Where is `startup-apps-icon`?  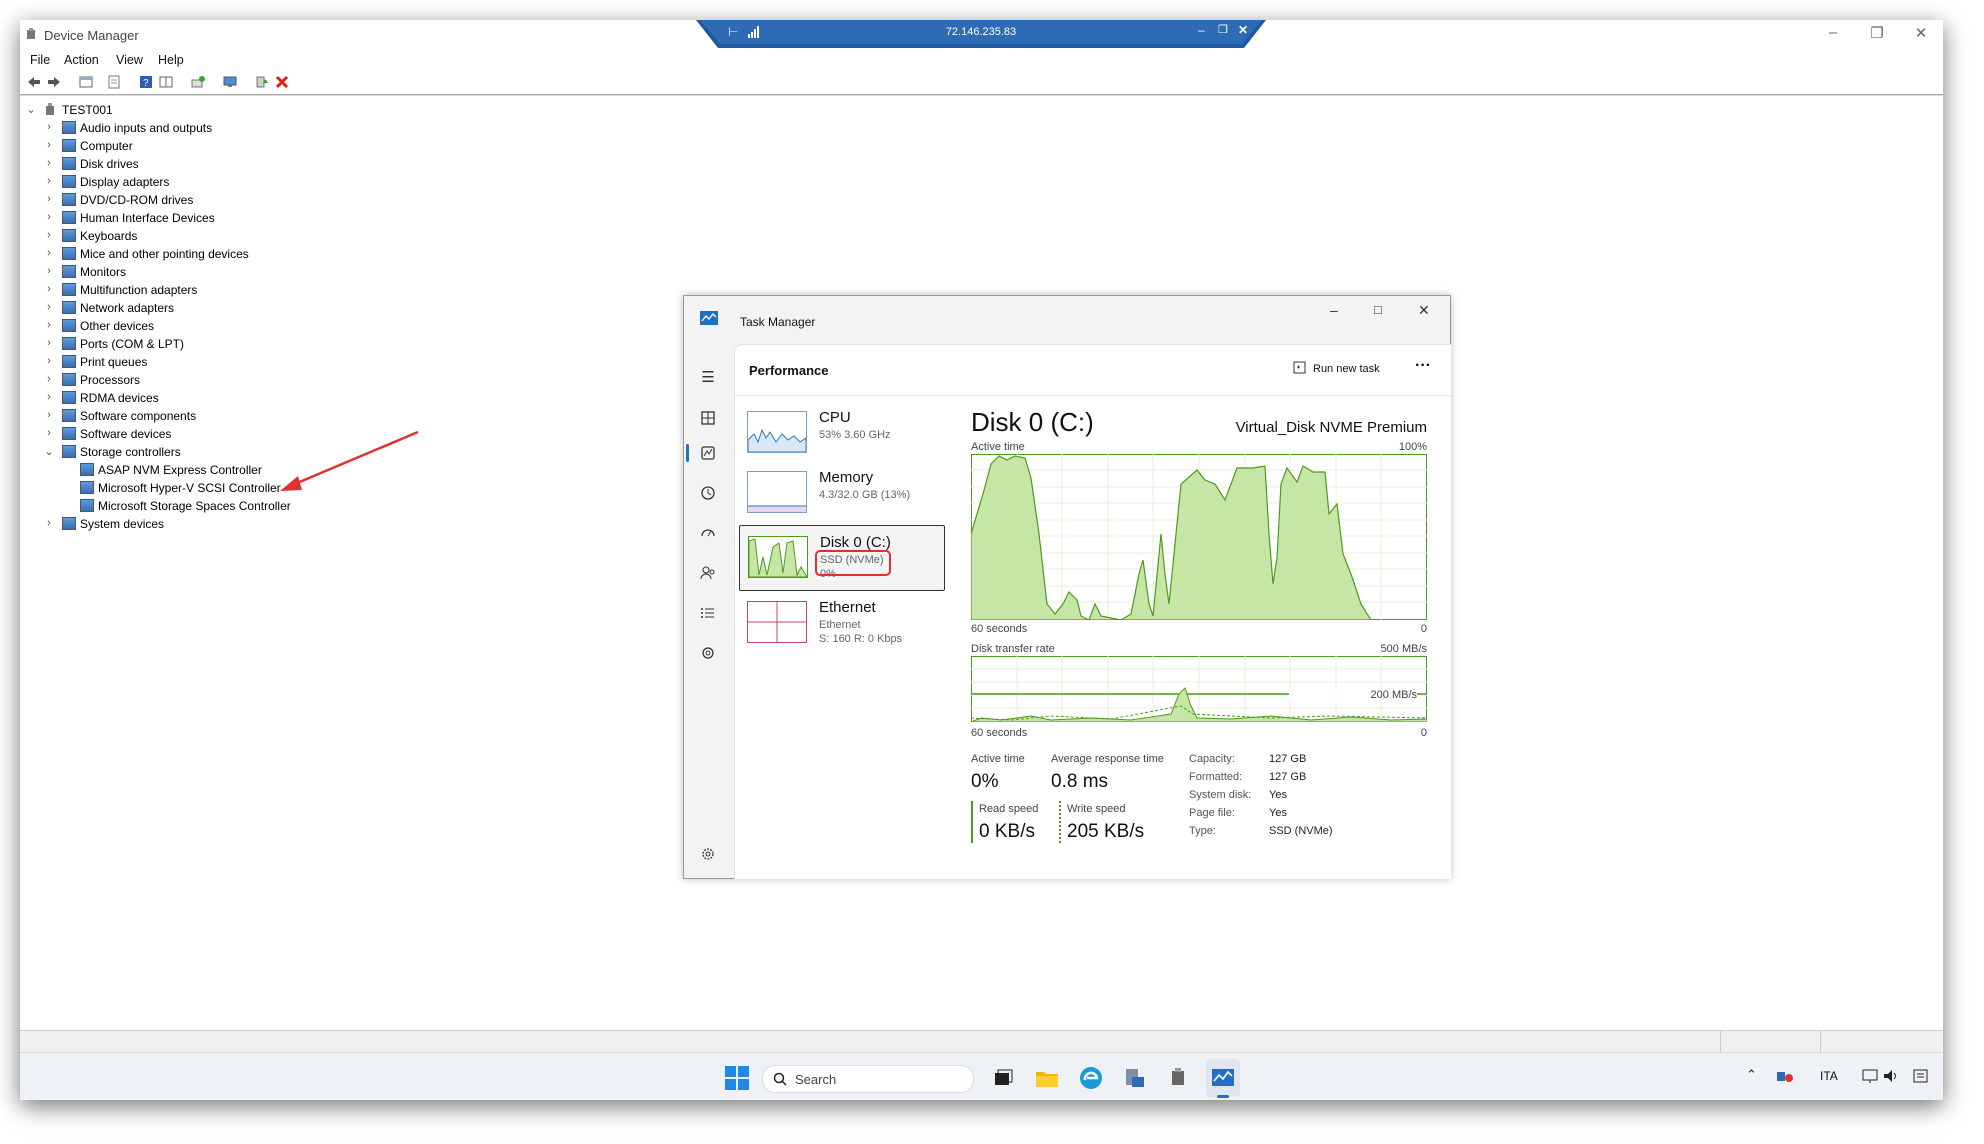
startup-apps-icon is located at coordinates (708, 533).